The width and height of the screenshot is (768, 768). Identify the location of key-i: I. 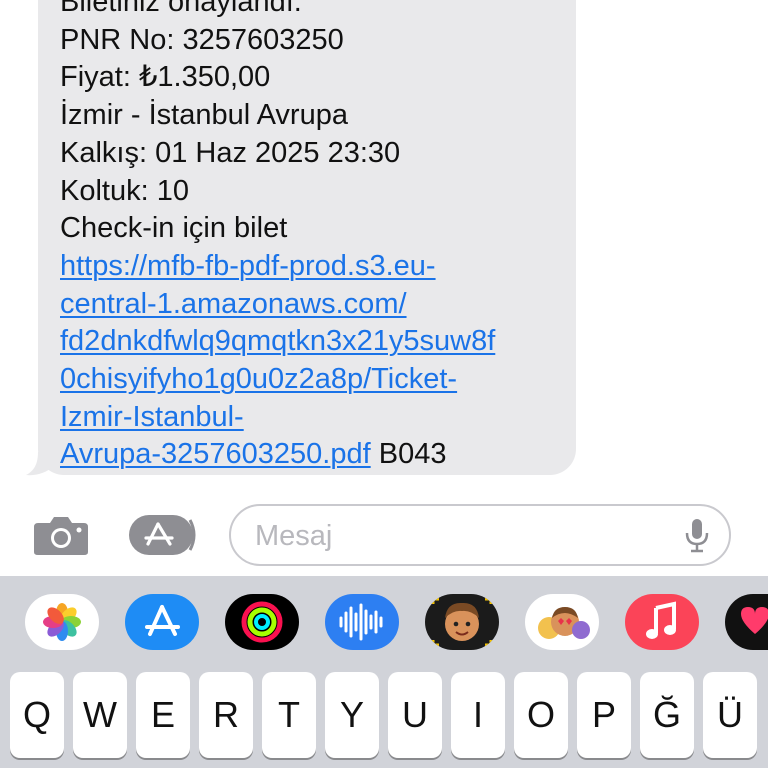
(478, 715).